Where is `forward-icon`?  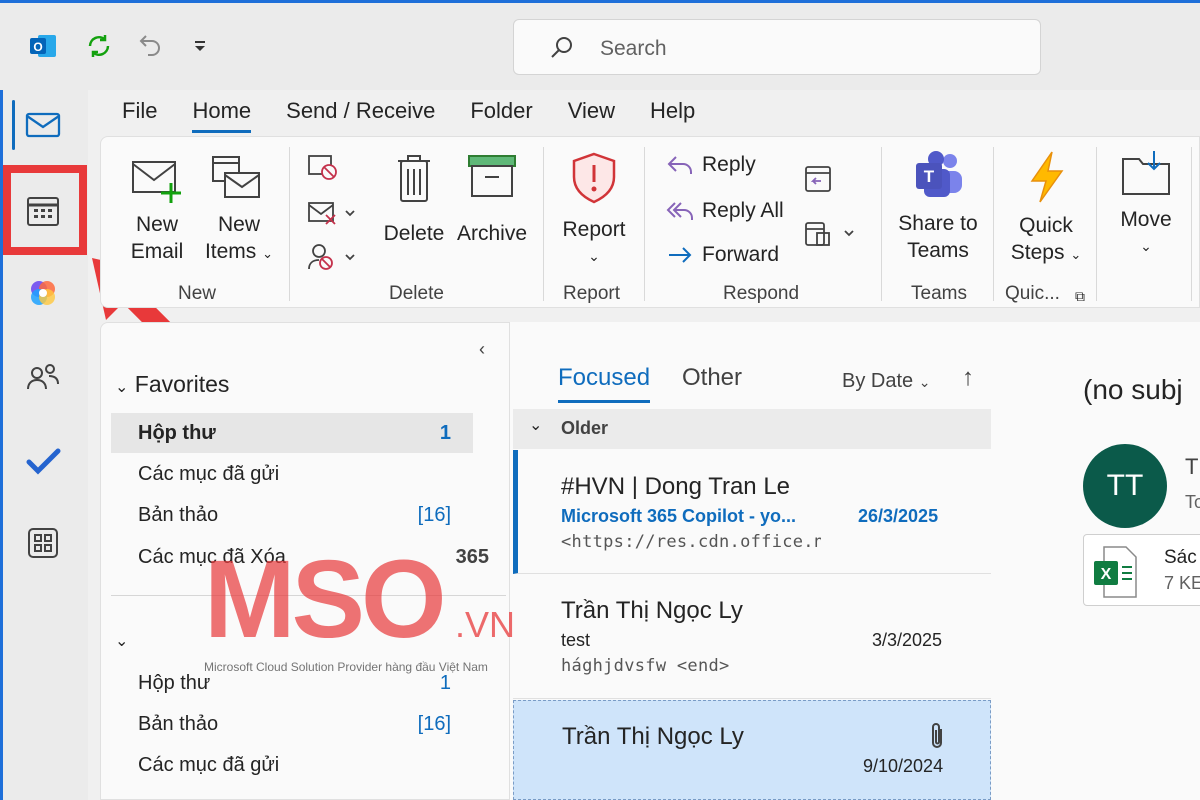
forward-icon is located at coordinates (680, 255).